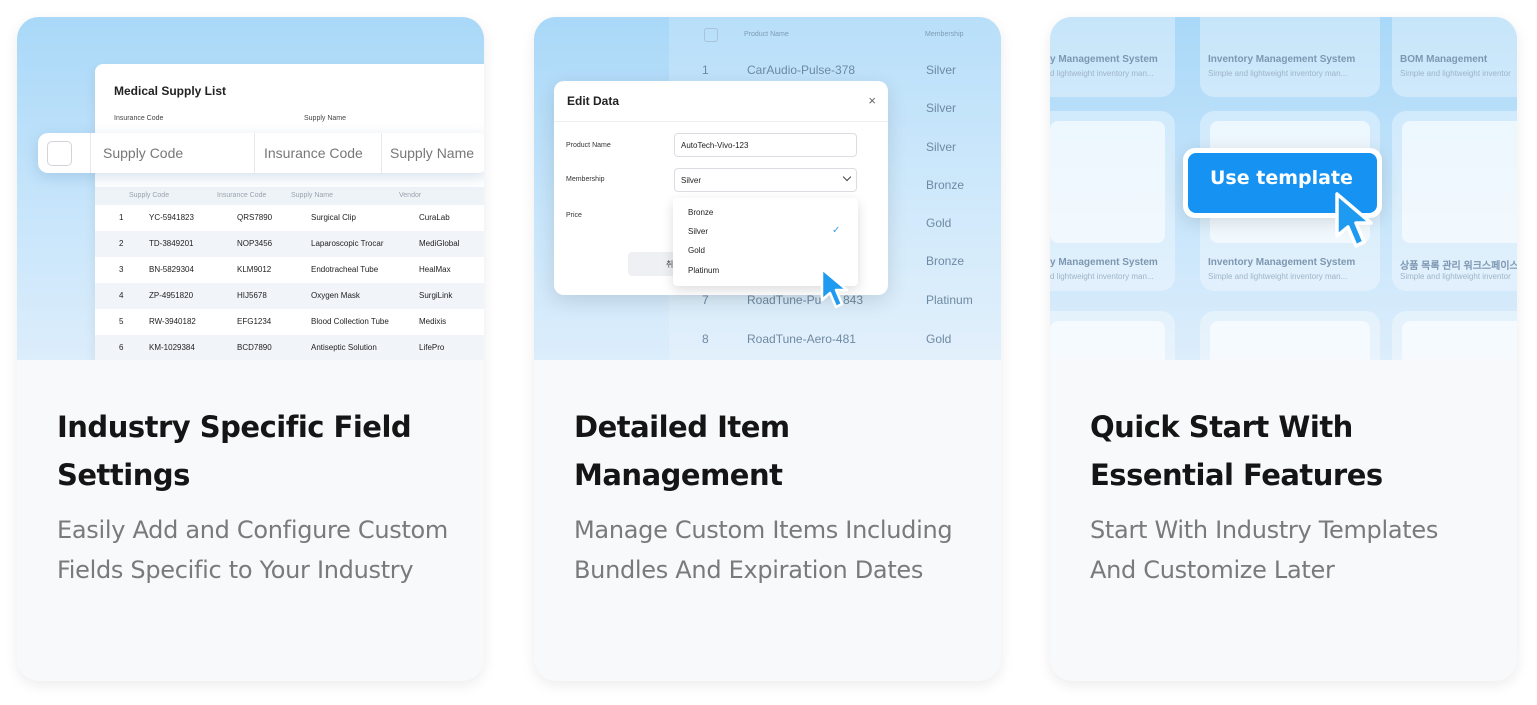 The image size is (1537, 705). What do you see at coordinates (700, 212) in the screenshot?
I see `option-bronze: Bronze` at bounding box center [700, 212].